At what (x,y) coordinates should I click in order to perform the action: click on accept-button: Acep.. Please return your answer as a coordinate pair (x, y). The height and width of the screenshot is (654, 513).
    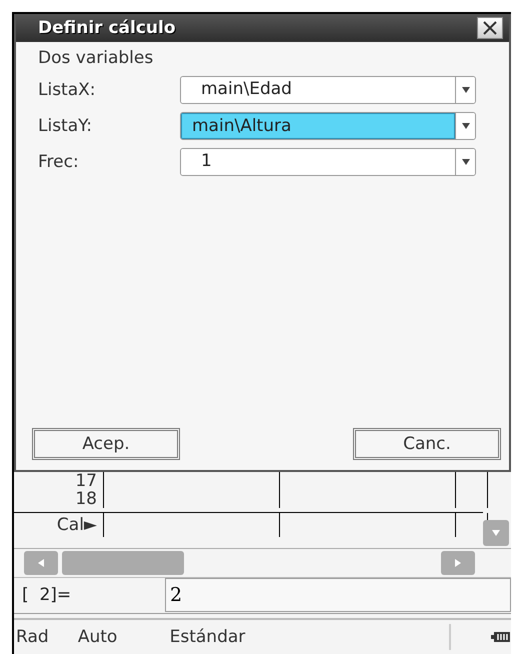
    Looking at the image, I should click on (106, 444).